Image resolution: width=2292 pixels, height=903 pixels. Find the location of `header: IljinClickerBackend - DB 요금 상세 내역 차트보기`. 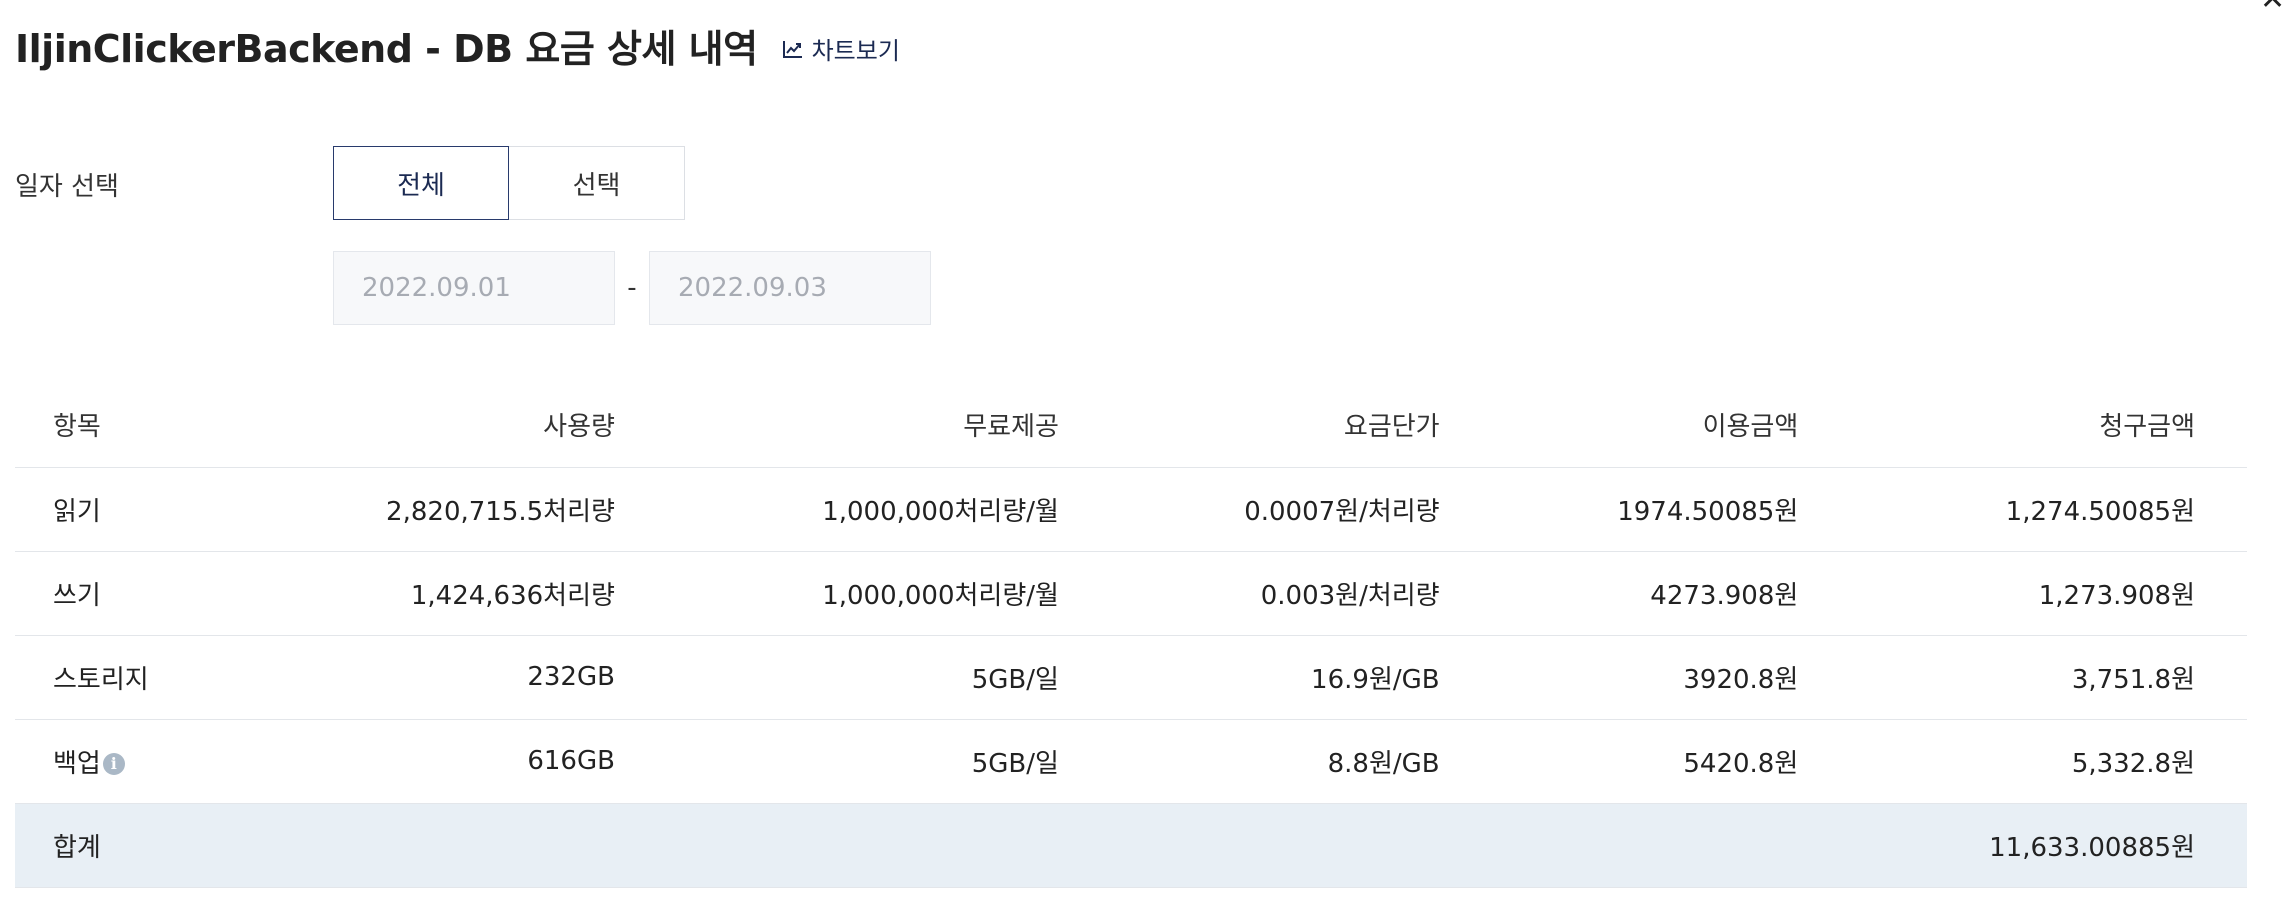

header: IljinClickerBackend - DB 요금 상세 내역 차트보기 is located at coordinates (457, 45).